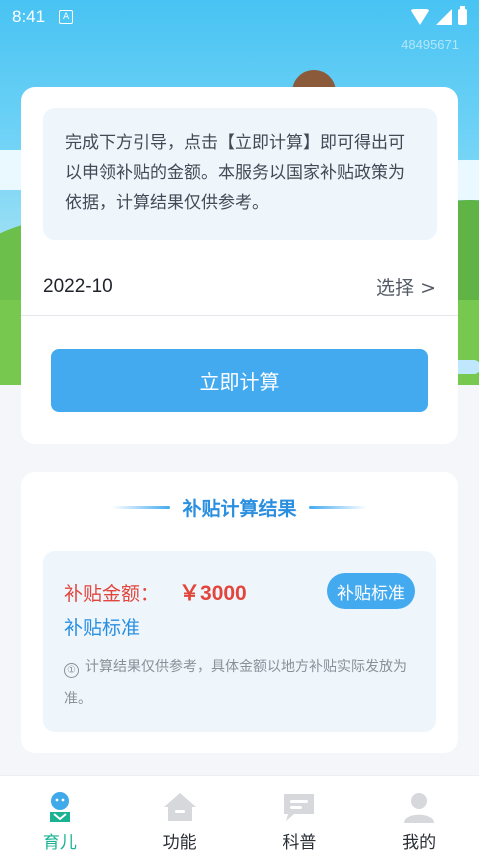  What do you see at coordinates (299, 807) in the screenshot?
I see `chat-icon` at bounding box center [299, 807].